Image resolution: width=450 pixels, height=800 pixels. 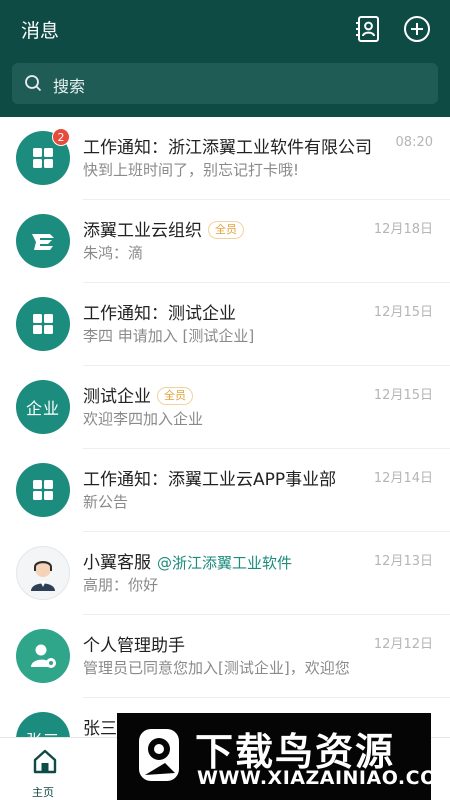 What do you see at coordinates (227, 148) in the screenshot?
I see `conversation-name: 工作通知：浙江添翼工业软件有限公司` at bounding box center [227, 148].